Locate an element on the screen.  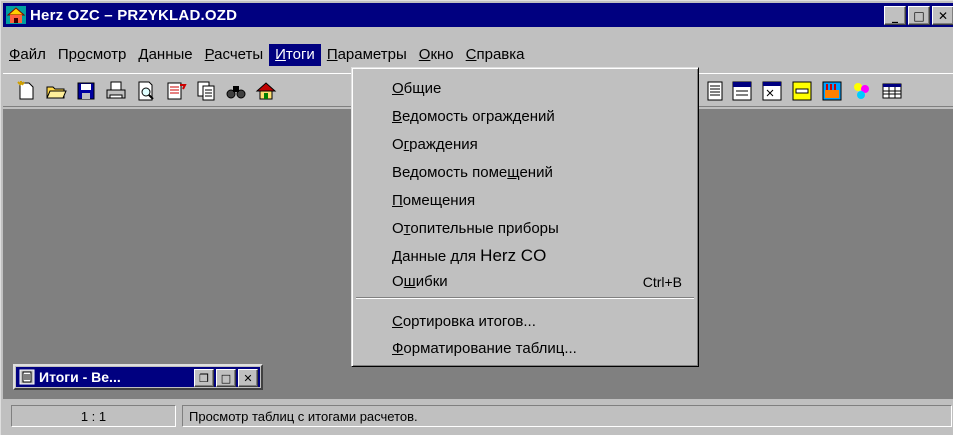
color-icon is located at coordinates (862, 91).